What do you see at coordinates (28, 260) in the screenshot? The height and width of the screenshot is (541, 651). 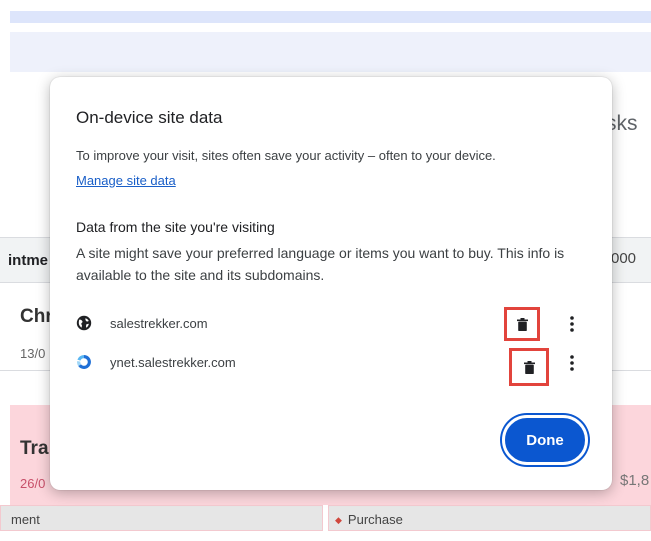 I see `column-header-fragment: intme` at bounding box center [28, 260].